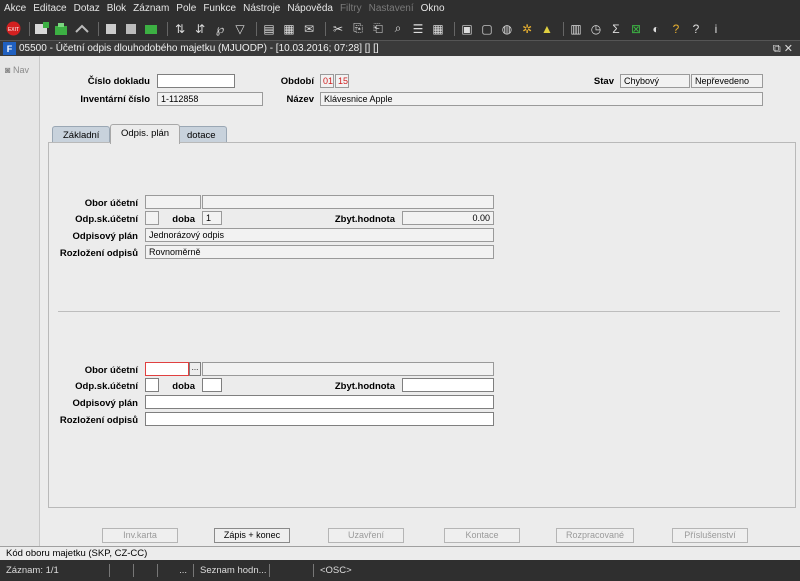 The width and height of the screenshot is (800, 581). What do you see at coordinates (656, 29) in the screenshot?
I see `chart-icon: ◐` at bounding box center [656, 29].